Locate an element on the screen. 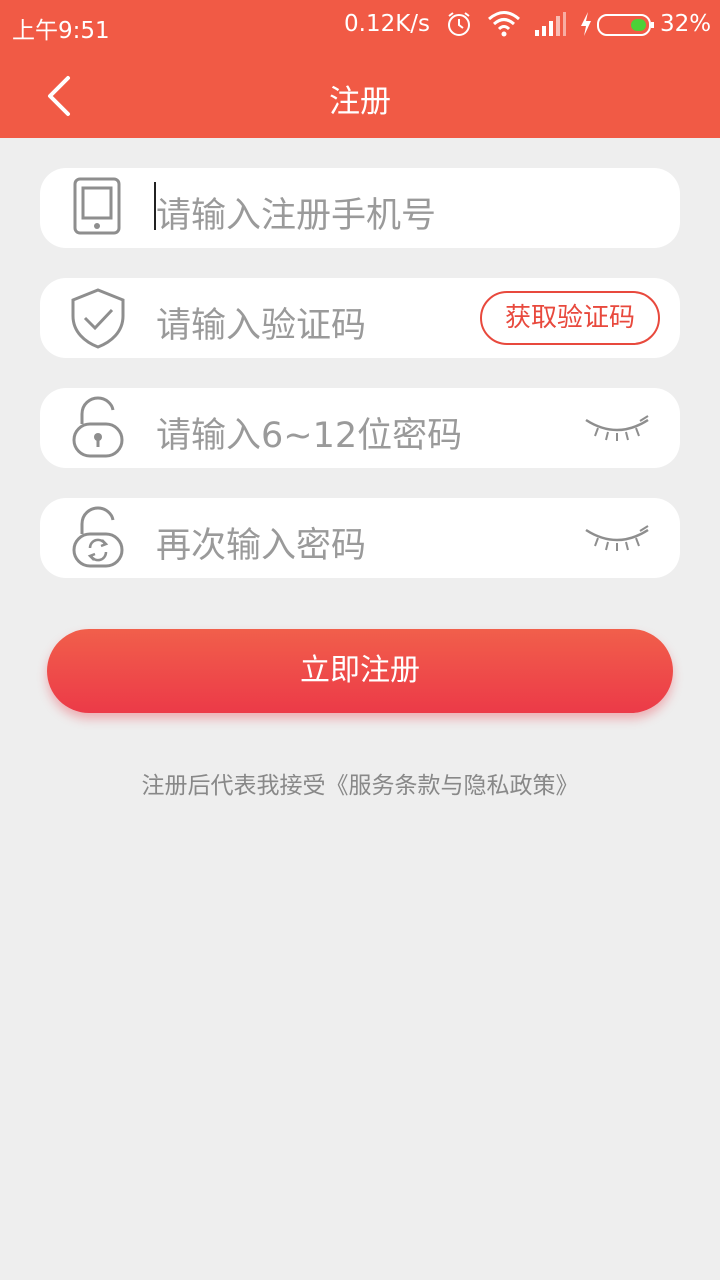 The image size is (720, 1280). alarm-icon is located at coordinates (459, 24).